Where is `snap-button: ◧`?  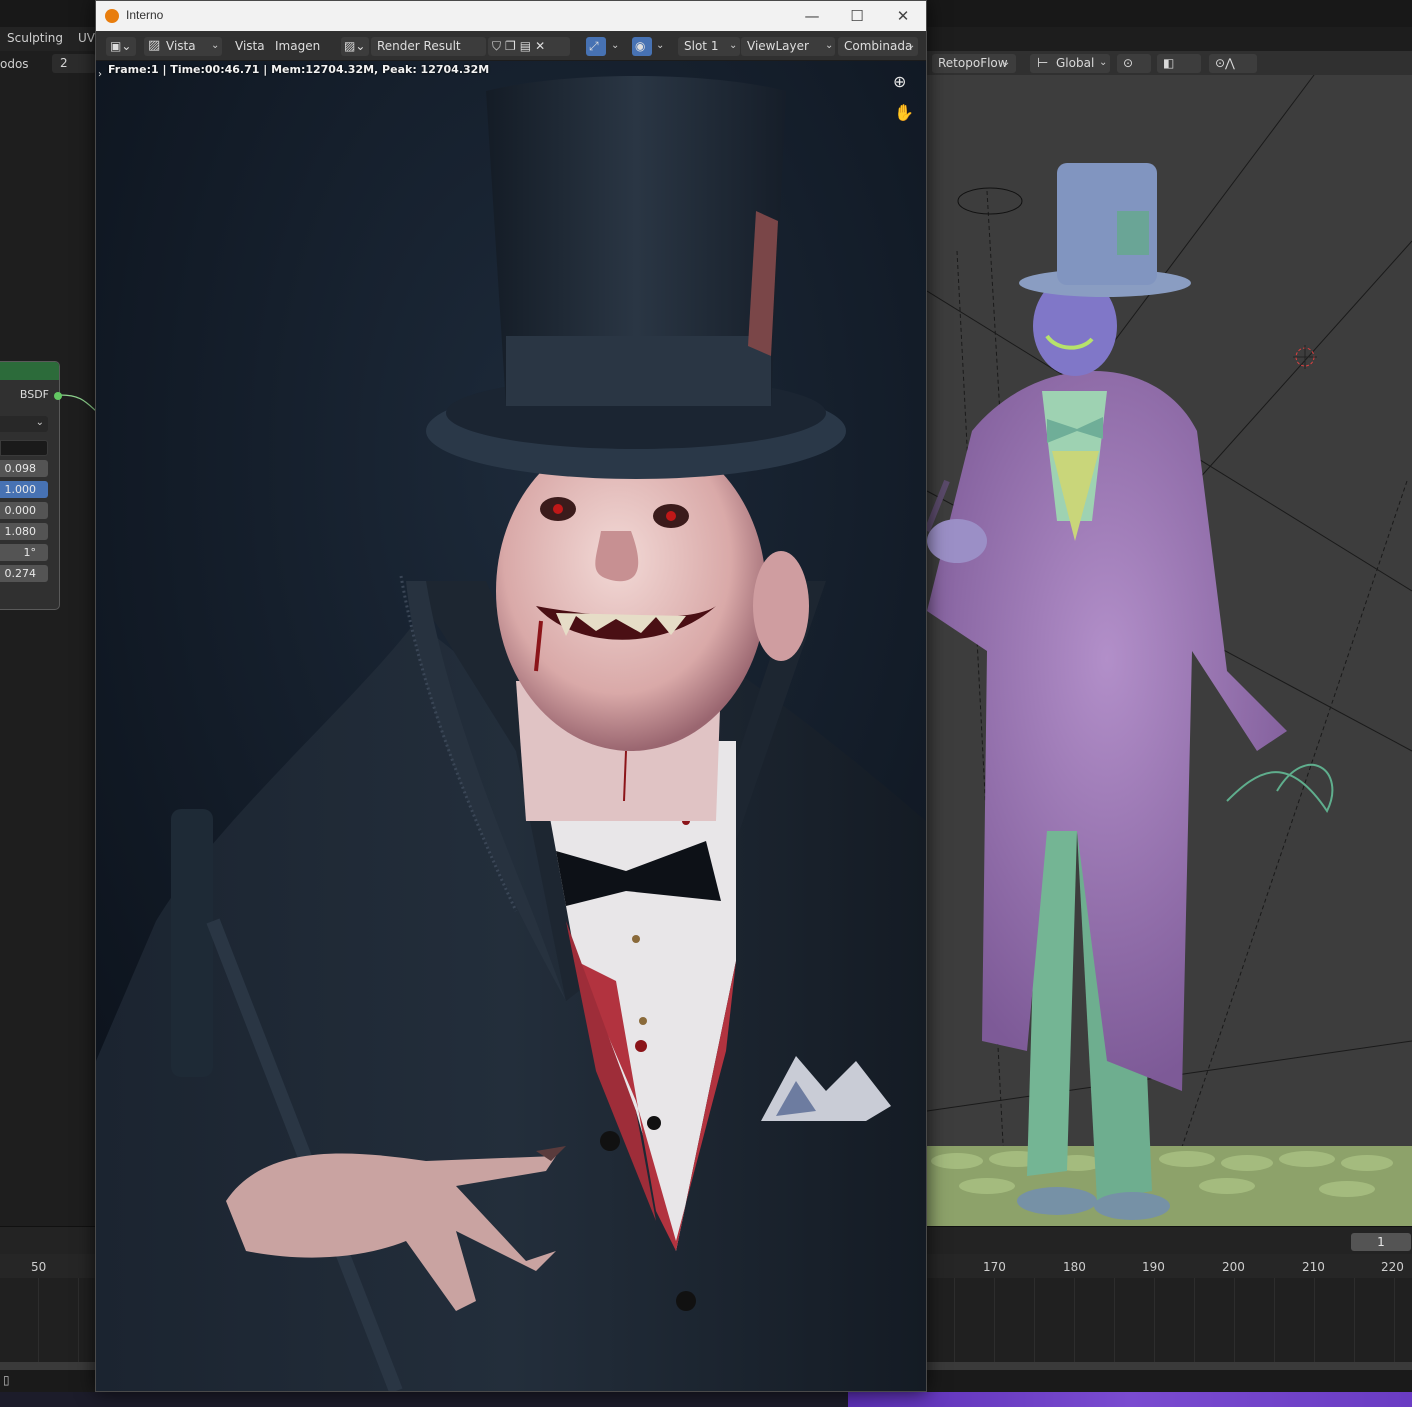
snap-button: ◧ is located at coordinates (1179, 63).